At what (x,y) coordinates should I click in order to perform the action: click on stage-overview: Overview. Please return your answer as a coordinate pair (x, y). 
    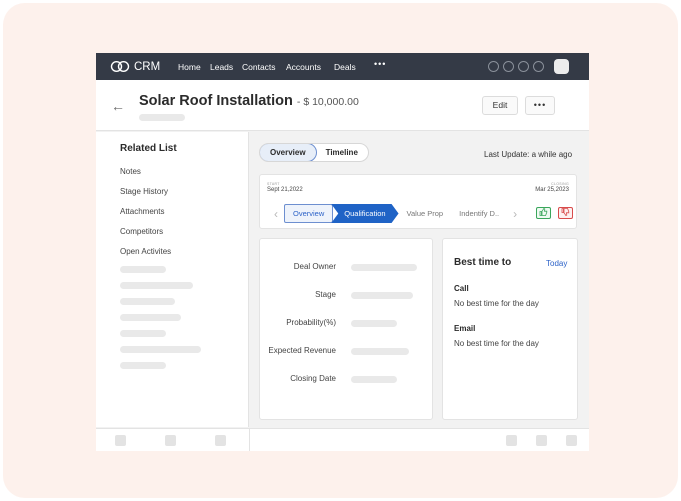
    Looking at the image, I should click on (309, 213).